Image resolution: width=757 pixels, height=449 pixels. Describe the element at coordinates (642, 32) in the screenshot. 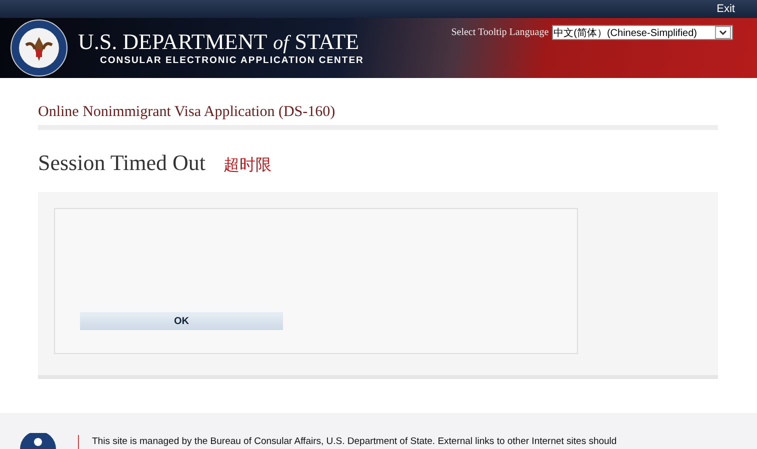

I see `language-select: 中文(简体）(Chinese-Simplified)` at that location.